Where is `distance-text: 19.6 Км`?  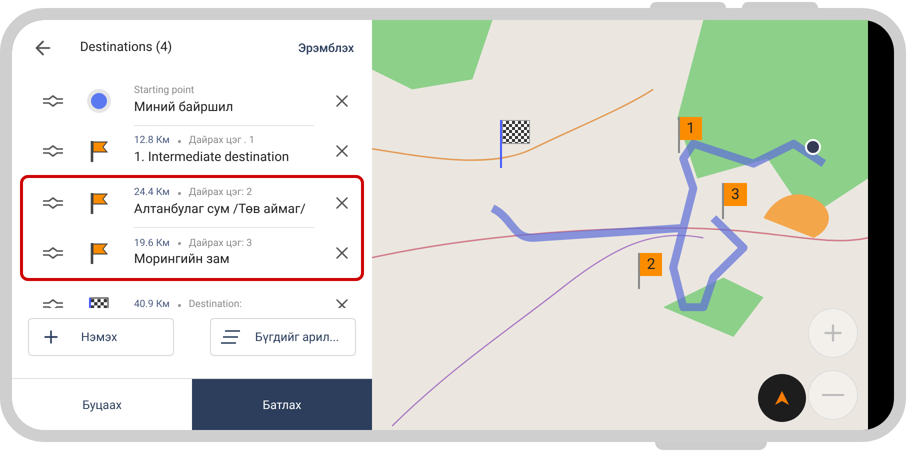
distance-text: 19.6 Км is located at coordinates (152, 244).